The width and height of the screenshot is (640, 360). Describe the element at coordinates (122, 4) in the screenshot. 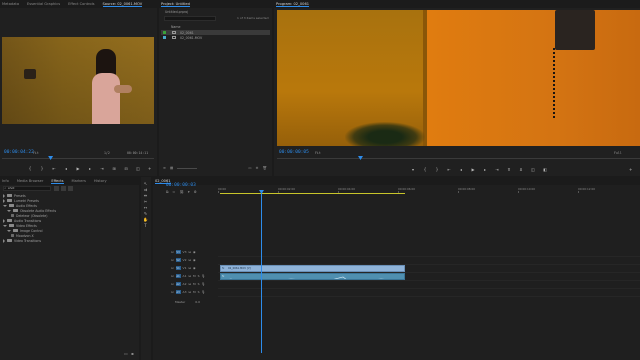

I see `tab-source: Source: 02_0061.MOV` at that location.